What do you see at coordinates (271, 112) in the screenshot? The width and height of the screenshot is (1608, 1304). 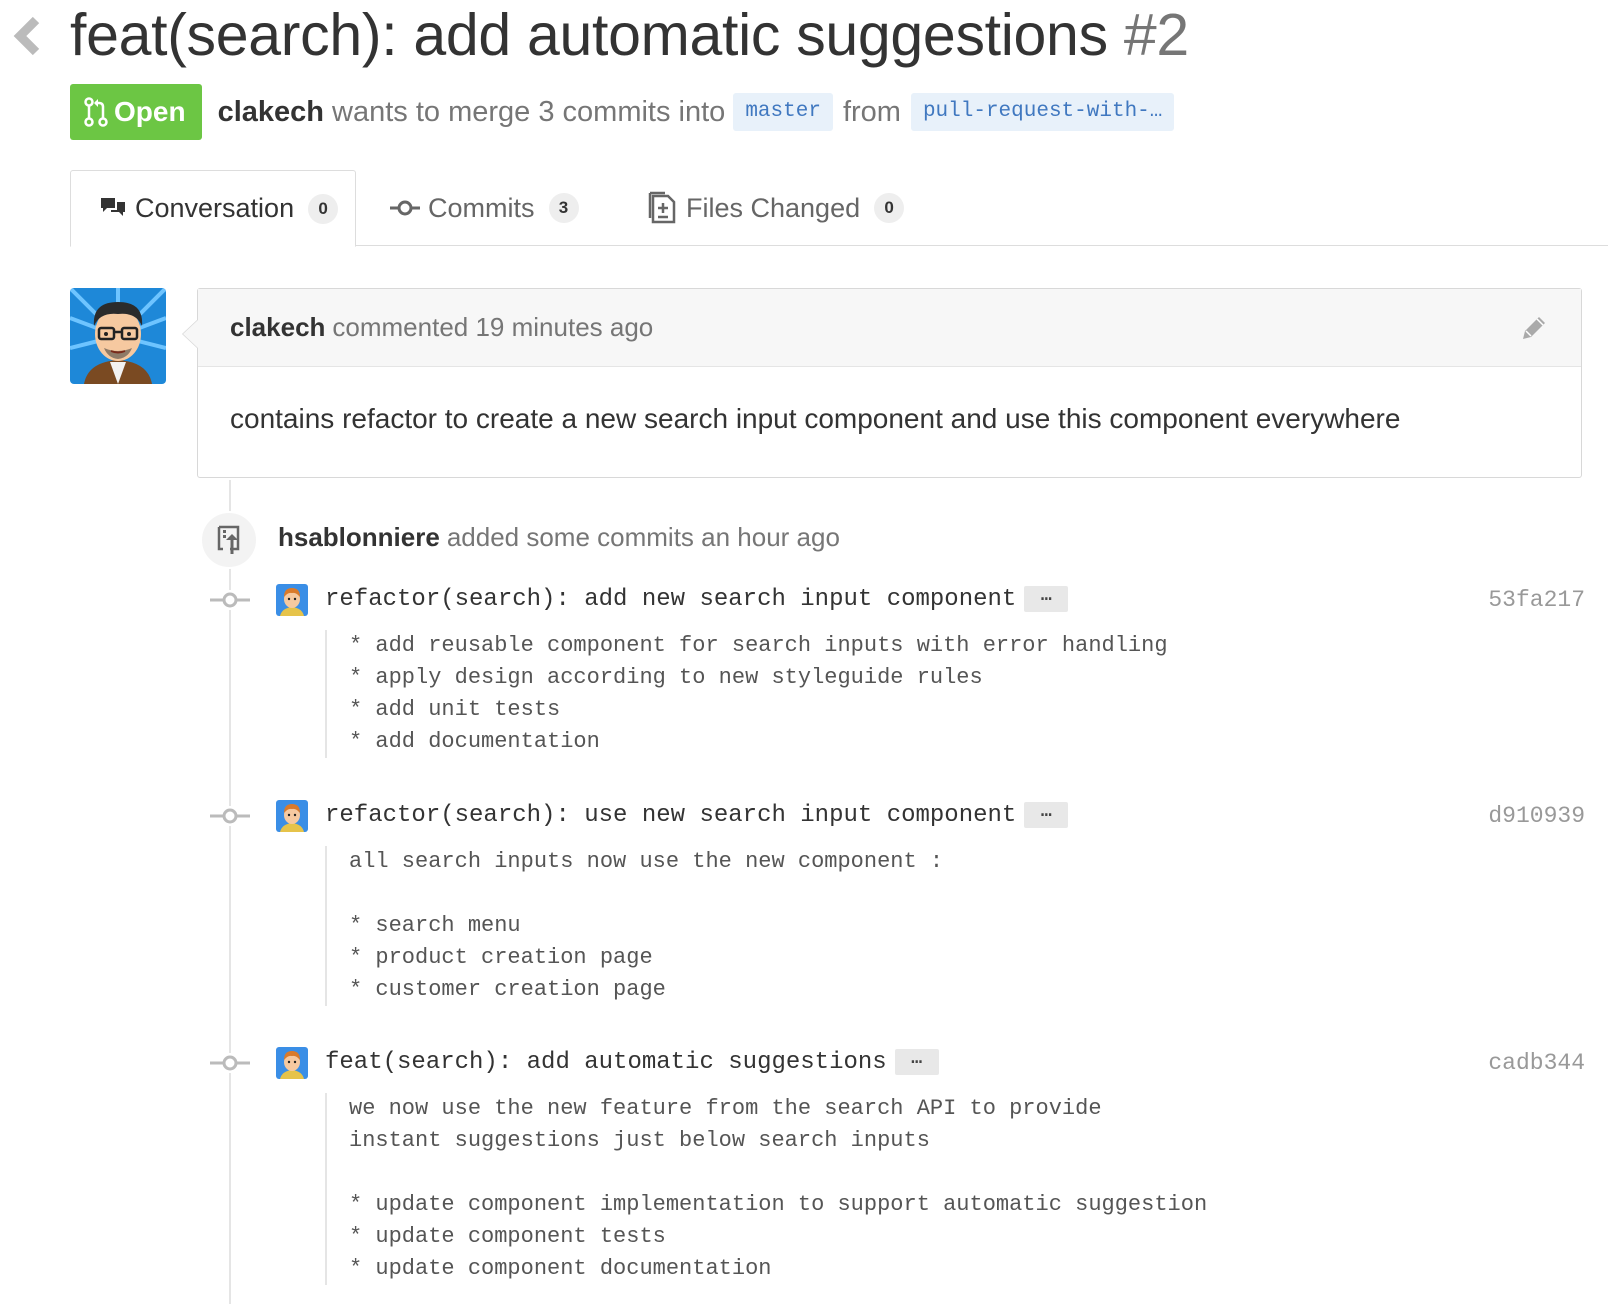 I see `pr-author: clakech` at bounding box center [271, 112].